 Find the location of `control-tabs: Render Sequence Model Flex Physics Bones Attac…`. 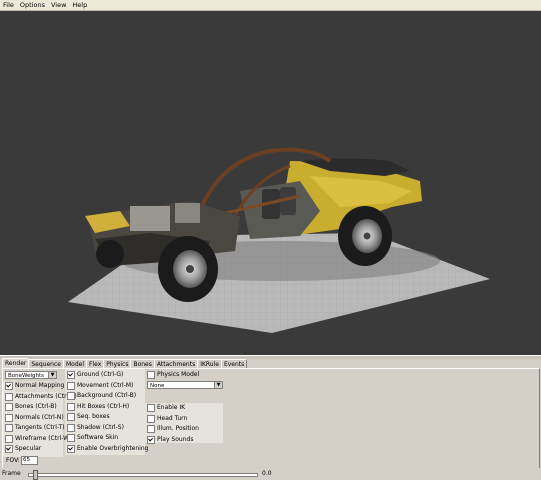

control-tabs: Render Sequence Model Flex Physics Bones Attac… is located at coordinates (125, 363).